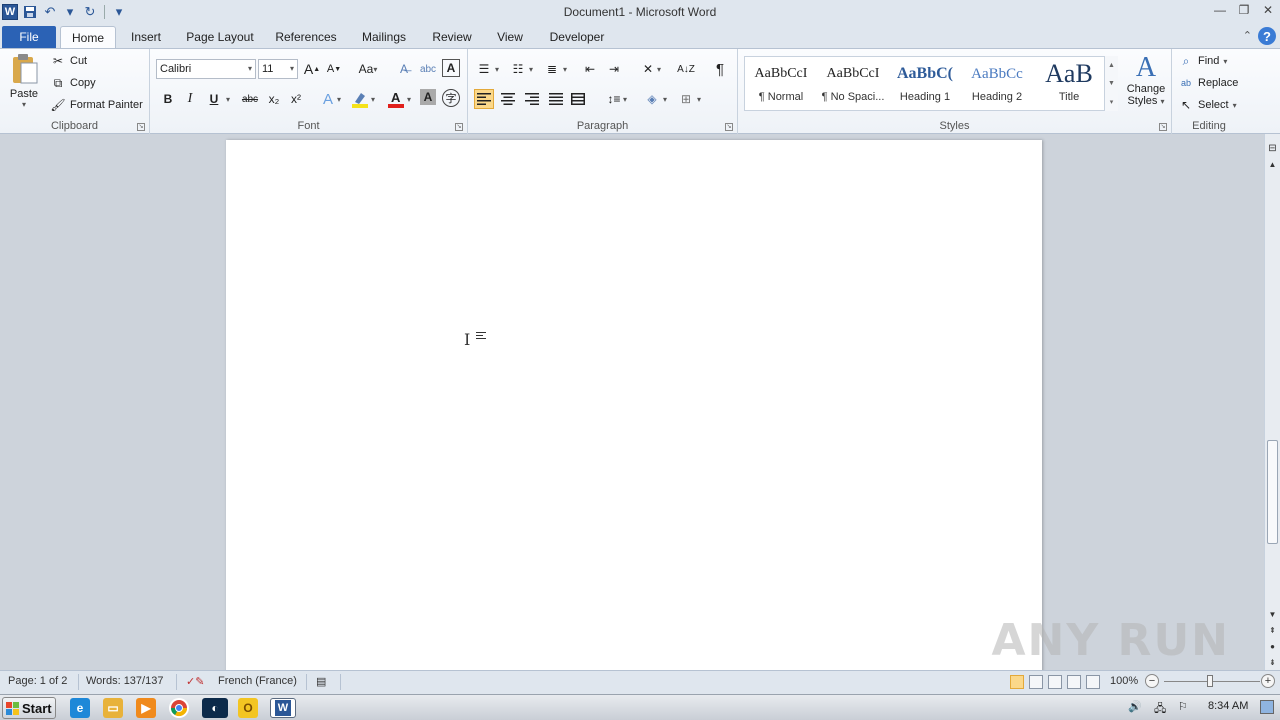 The image size is (1280, 720). I want to click on tab-mailings: Mailings, so click(384, 37).